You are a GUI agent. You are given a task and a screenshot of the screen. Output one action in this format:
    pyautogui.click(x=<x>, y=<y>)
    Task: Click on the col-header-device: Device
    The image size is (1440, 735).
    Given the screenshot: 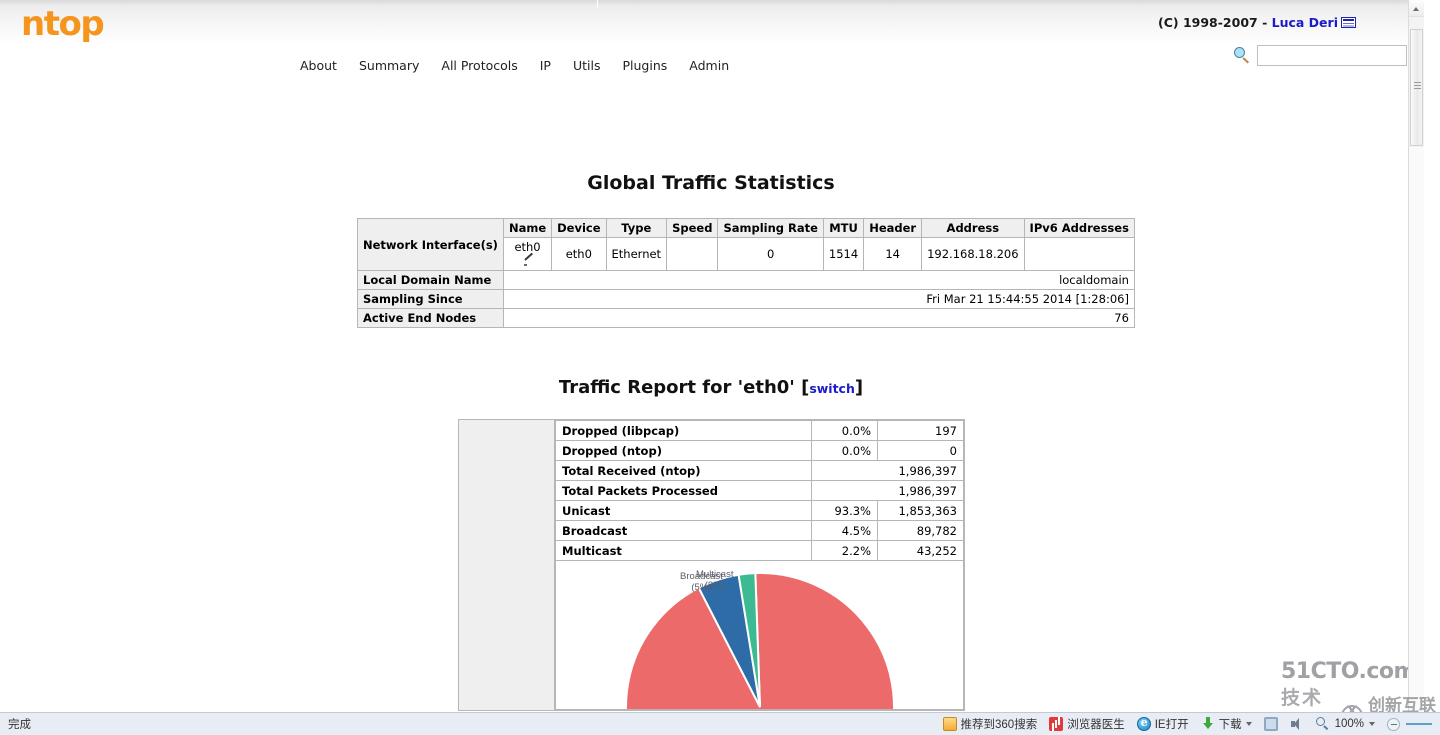 What is the action you would take?
    pyautogui.click(x=579, y=228)
    